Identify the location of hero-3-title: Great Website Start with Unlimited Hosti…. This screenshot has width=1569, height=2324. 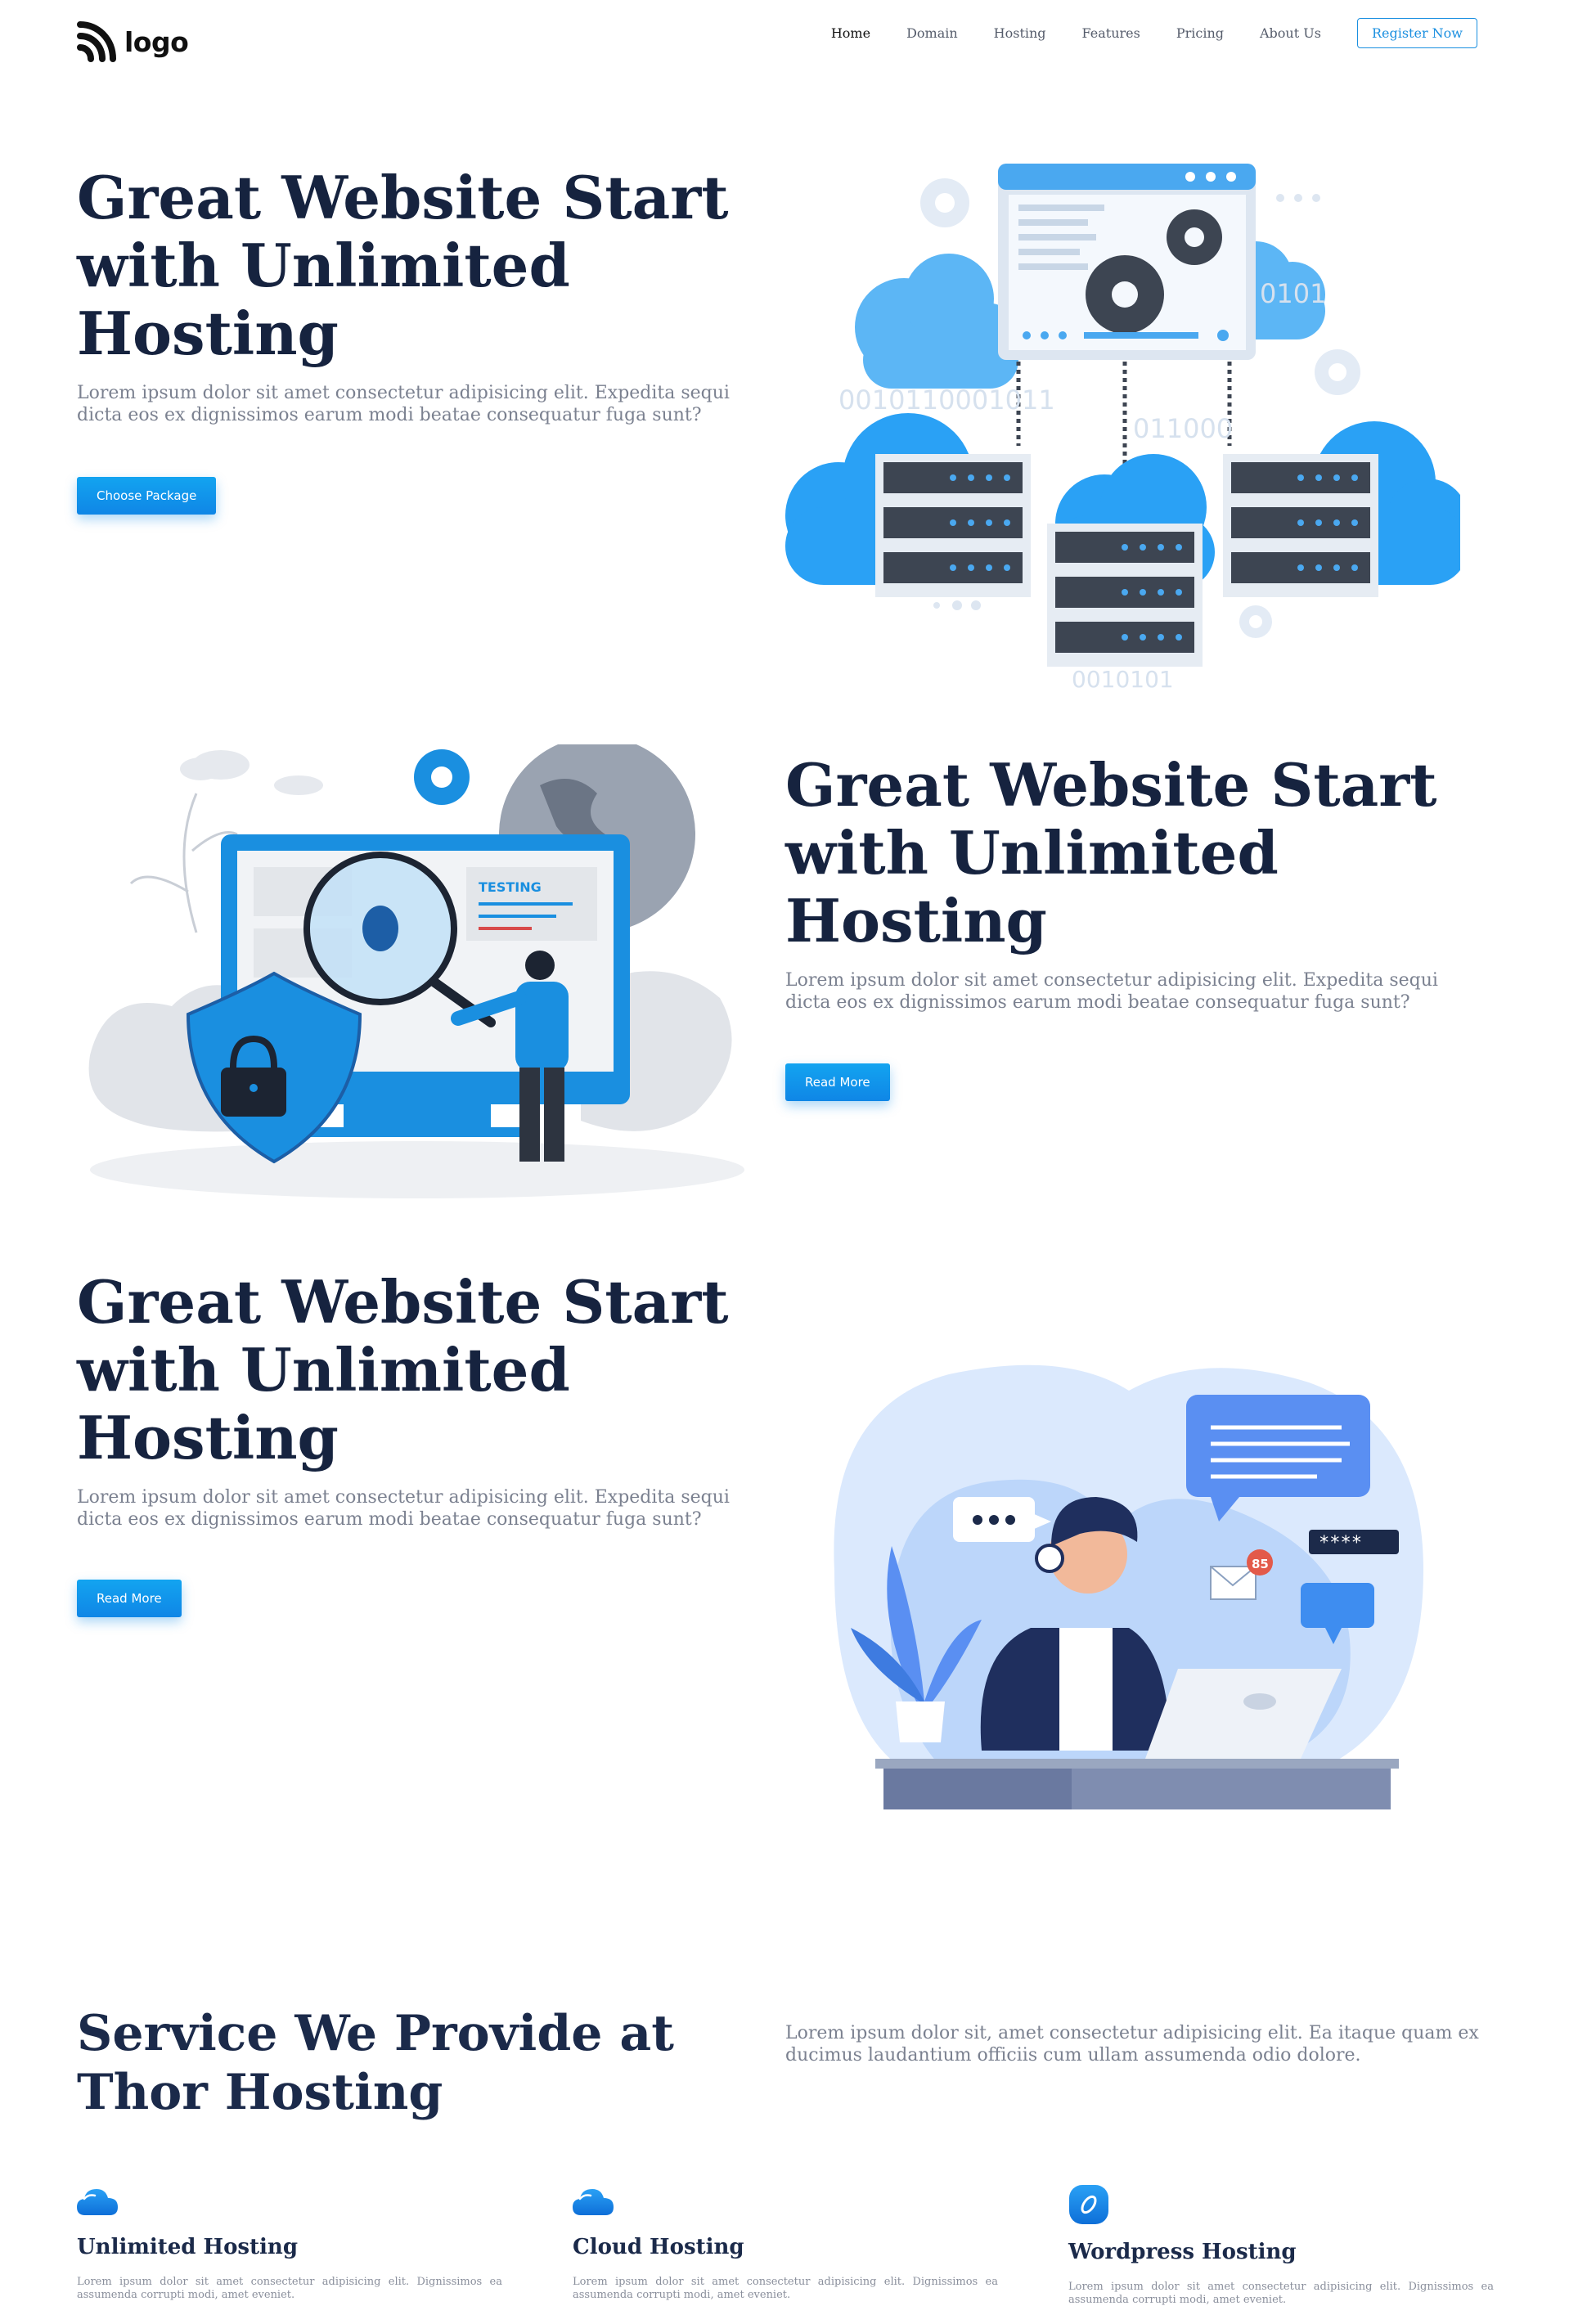
(403, 1369).